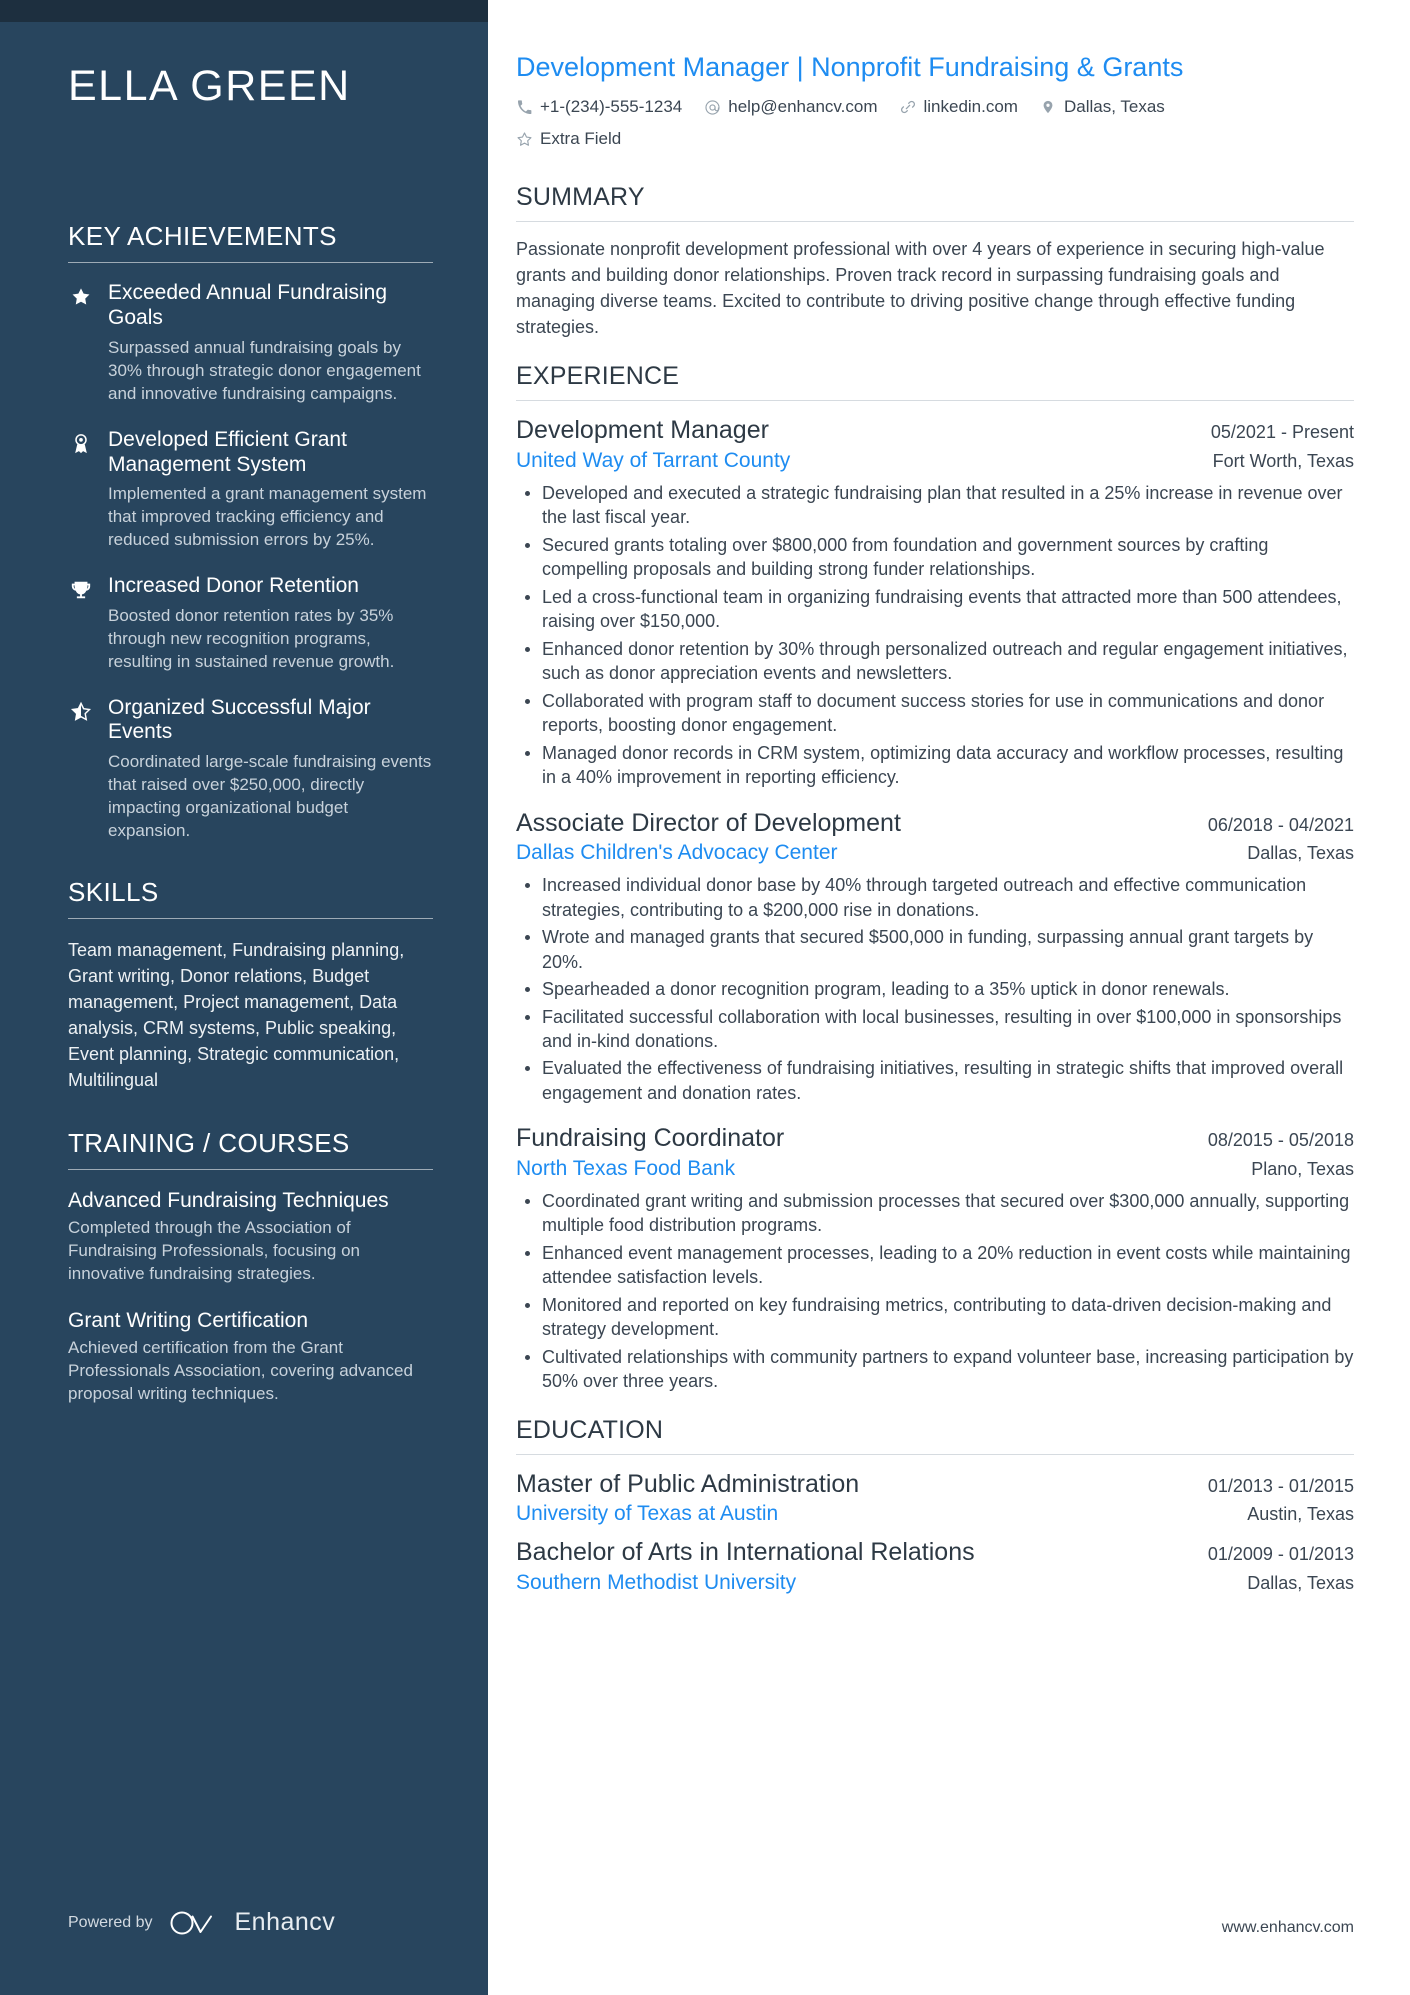 The height and width of the screenshot is (1995, 1410). I want to click on footer-website-url: www.enhancv.com, so click(1288, 1928).